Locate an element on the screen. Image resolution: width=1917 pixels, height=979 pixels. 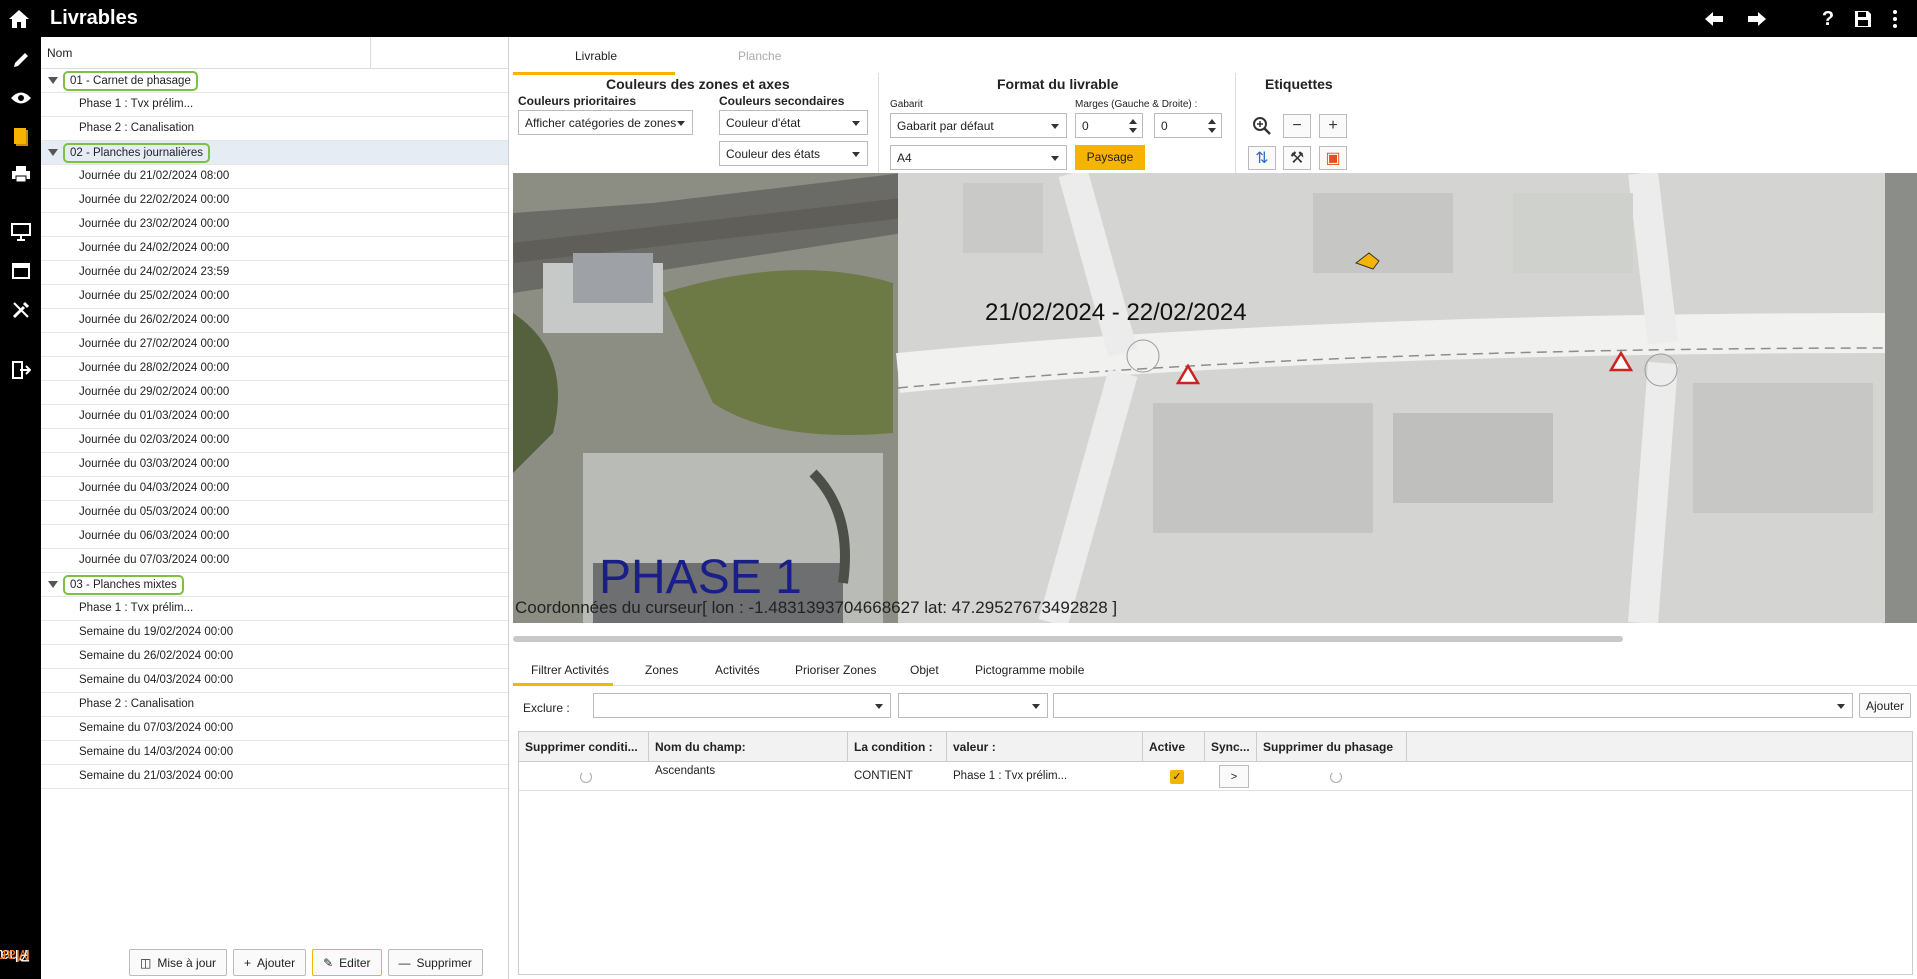
tree-item: Journée du 28/02/2024 00:00 is located at coordinates (274, 369).